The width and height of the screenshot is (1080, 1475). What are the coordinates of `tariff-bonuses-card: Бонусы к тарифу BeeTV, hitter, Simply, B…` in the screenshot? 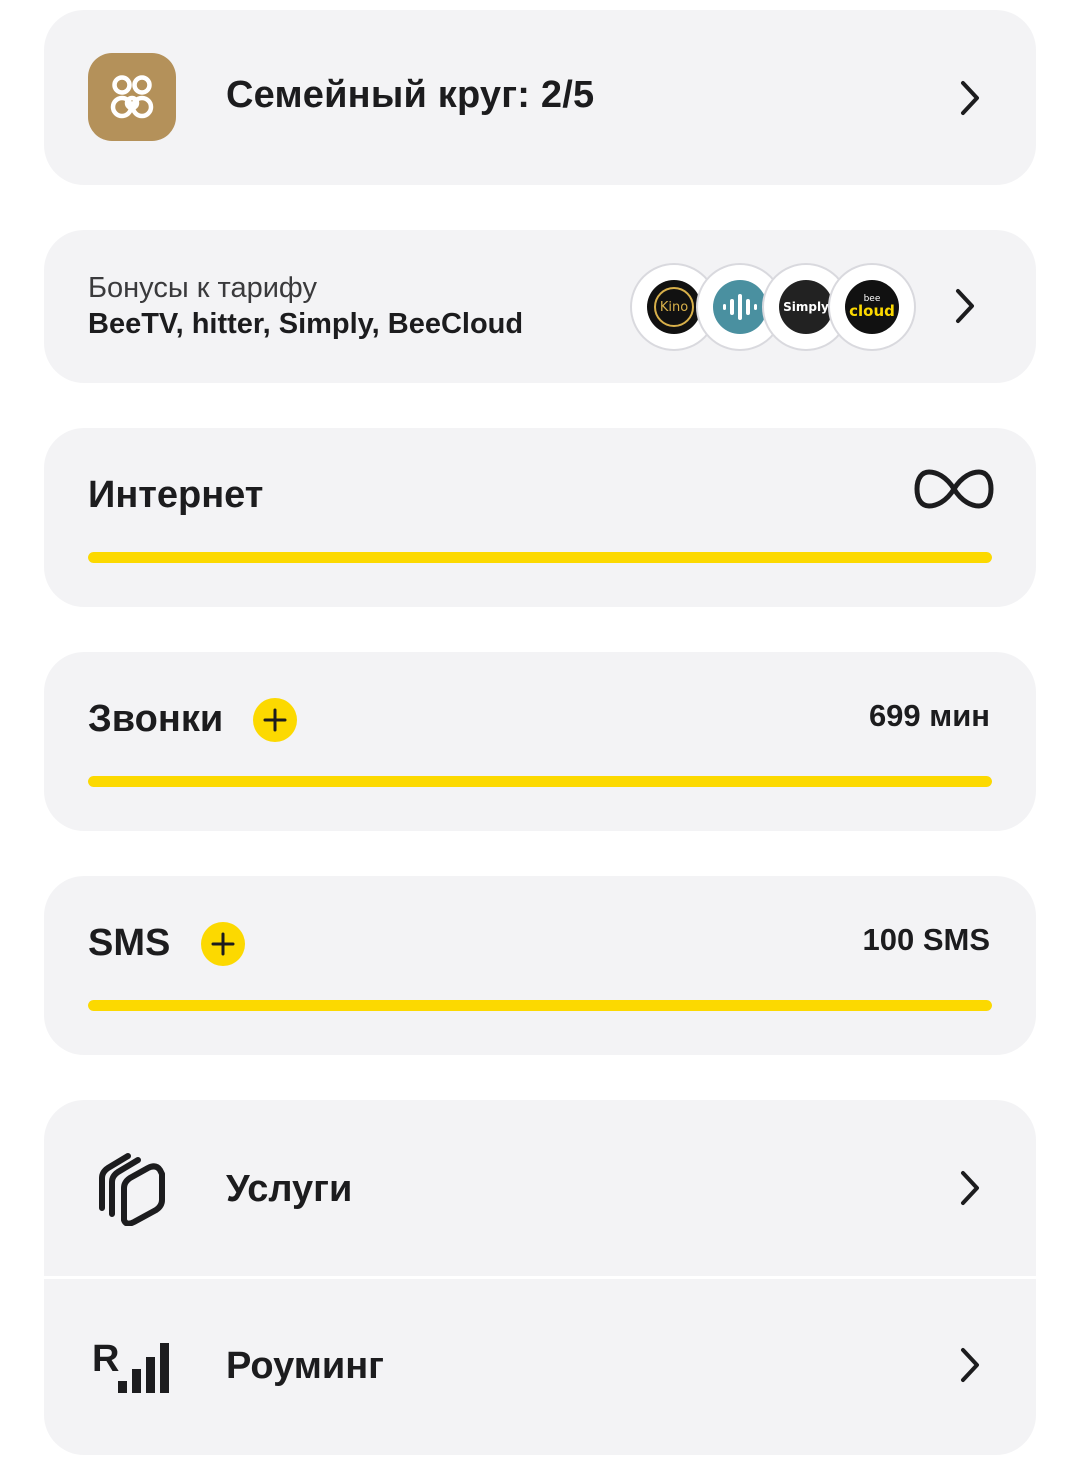 It's located at (540, 306).